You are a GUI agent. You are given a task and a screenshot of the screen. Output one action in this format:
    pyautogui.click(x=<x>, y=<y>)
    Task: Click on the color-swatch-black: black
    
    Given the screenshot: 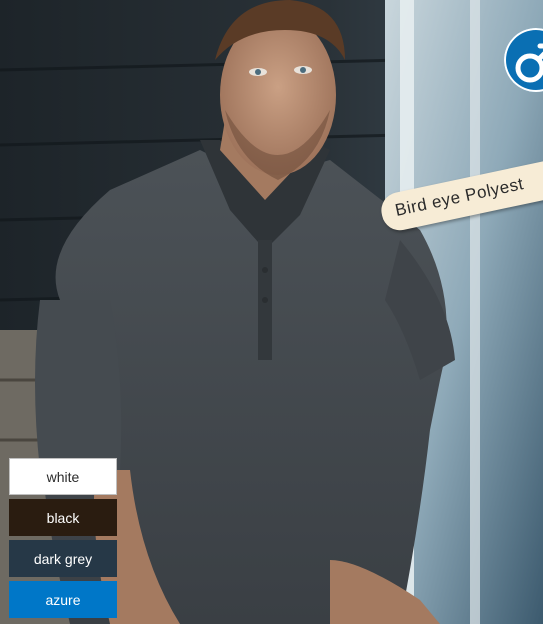 What is the action you would take?
    pyautogui.click(x=63, y=517)
    